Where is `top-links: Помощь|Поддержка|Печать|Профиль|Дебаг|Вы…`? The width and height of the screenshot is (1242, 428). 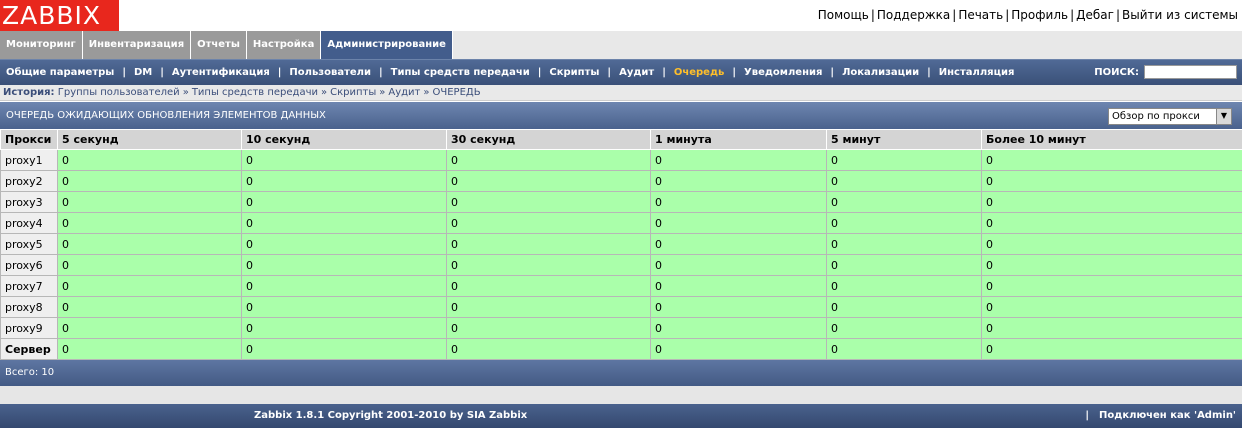 top-links: Помощь|Поддержка|Печать|Профиль|Дебаг|Вы… is located at coordinates (1028, 15).